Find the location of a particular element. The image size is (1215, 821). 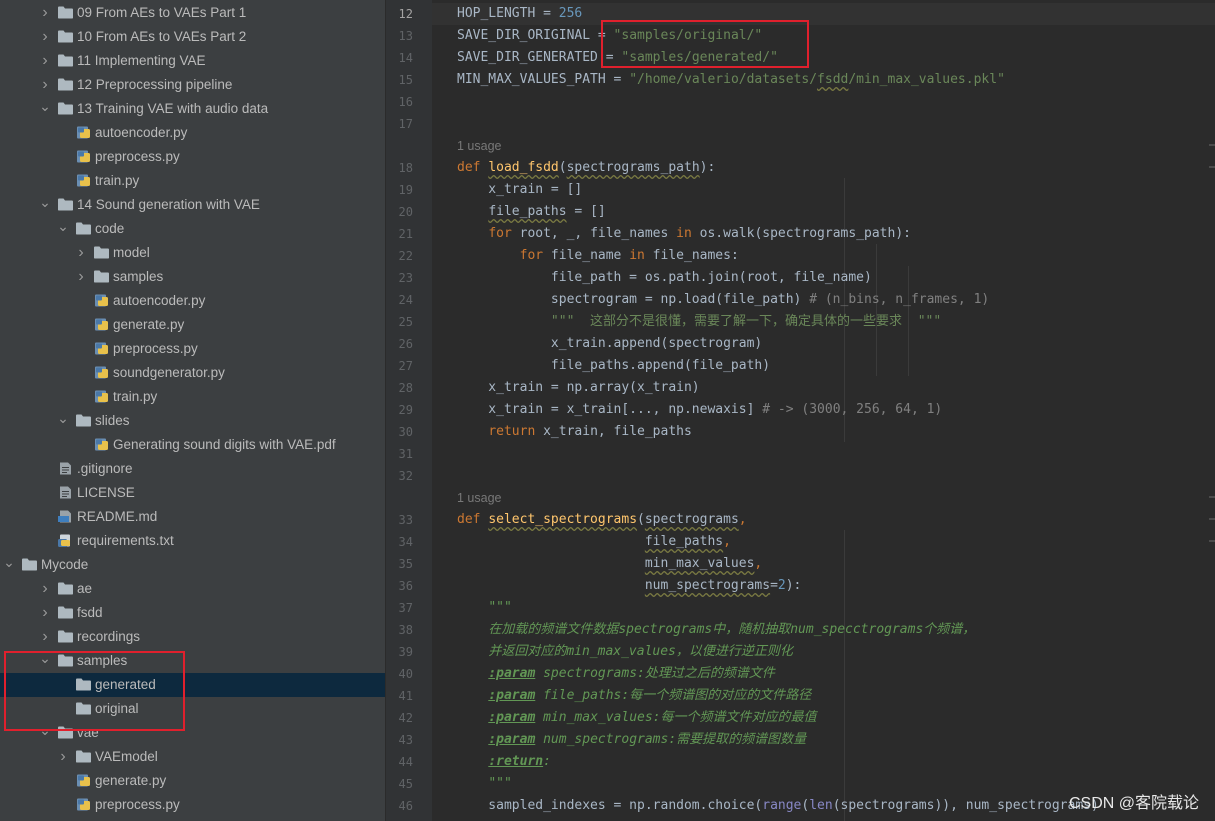

tree-folder-code: ⌄ code is located at coordinates (192, 229).